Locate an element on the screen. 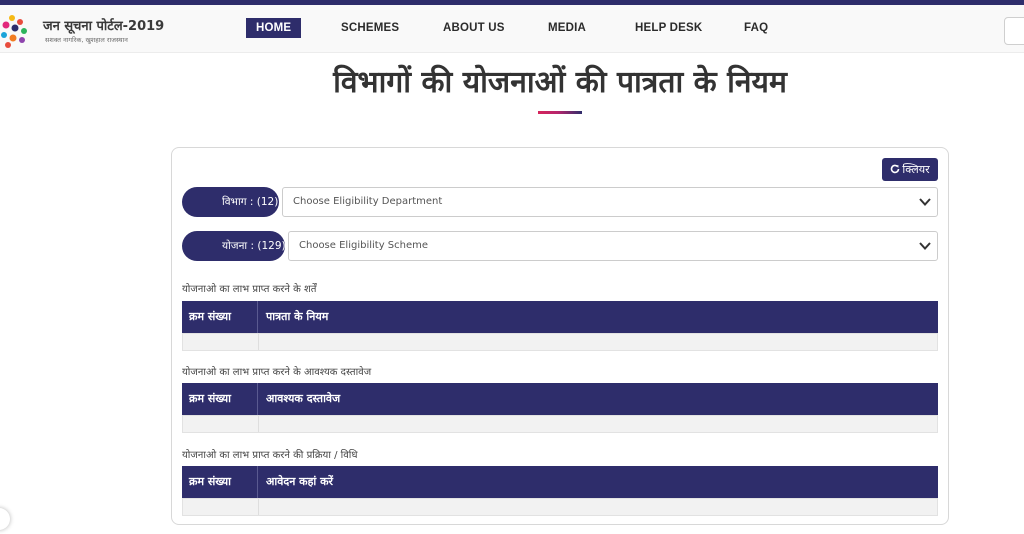  clear-button: क्लियर is located at coordinates (910, 169).